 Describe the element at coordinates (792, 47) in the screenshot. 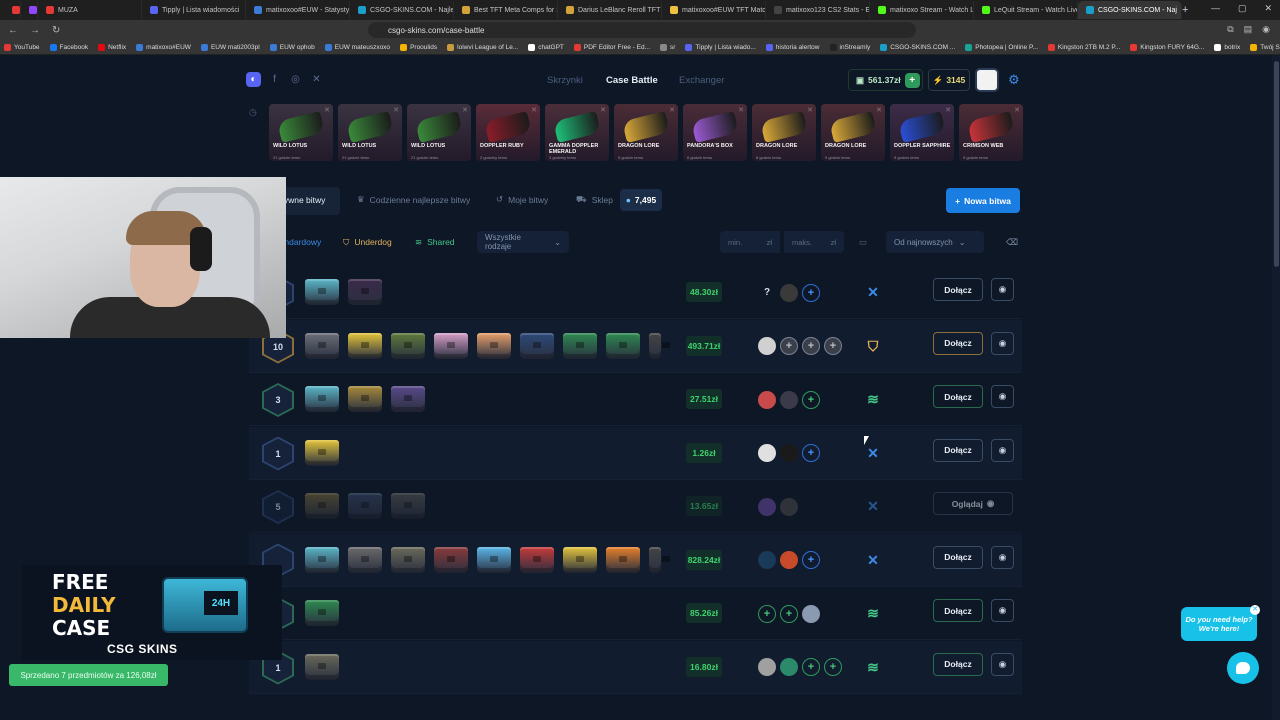

I see `bookmark-item: historia alertow` at that location.